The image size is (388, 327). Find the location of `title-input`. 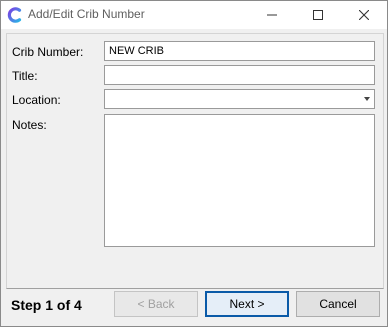

title-input is located at coordinates (239, 75).